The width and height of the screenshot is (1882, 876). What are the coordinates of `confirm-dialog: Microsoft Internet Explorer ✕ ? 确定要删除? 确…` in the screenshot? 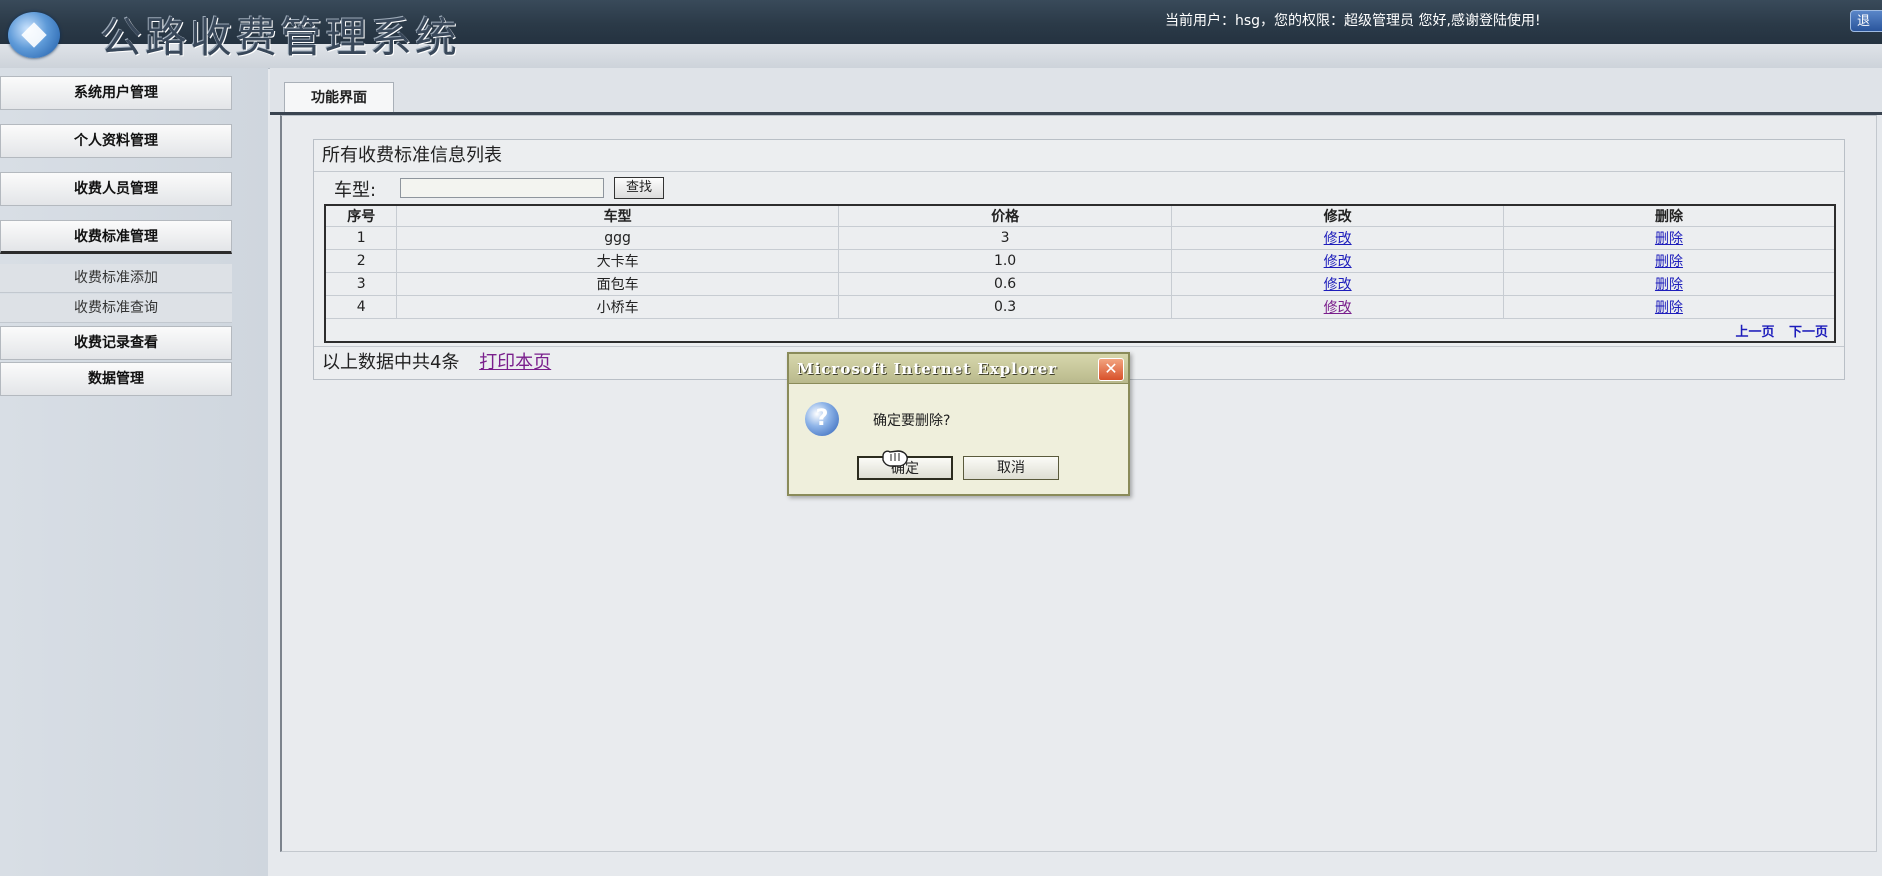 It's located at (958, 424).